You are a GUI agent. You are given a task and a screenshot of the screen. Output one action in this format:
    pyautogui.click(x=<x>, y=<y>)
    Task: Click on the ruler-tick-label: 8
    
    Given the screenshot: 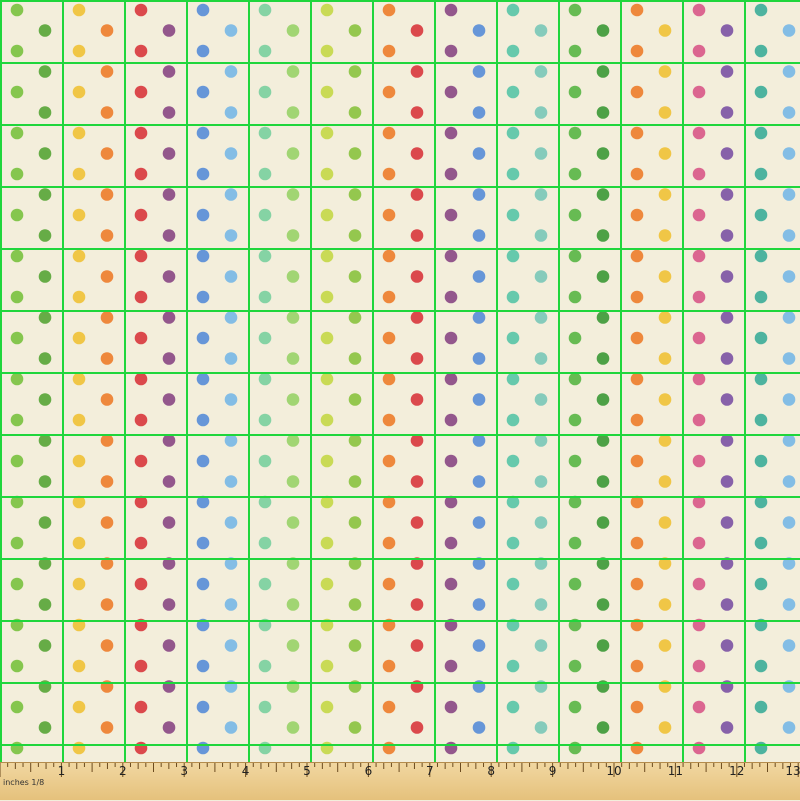 What is the action you would take?
    pyautogui.click(x=491, y=771)
    